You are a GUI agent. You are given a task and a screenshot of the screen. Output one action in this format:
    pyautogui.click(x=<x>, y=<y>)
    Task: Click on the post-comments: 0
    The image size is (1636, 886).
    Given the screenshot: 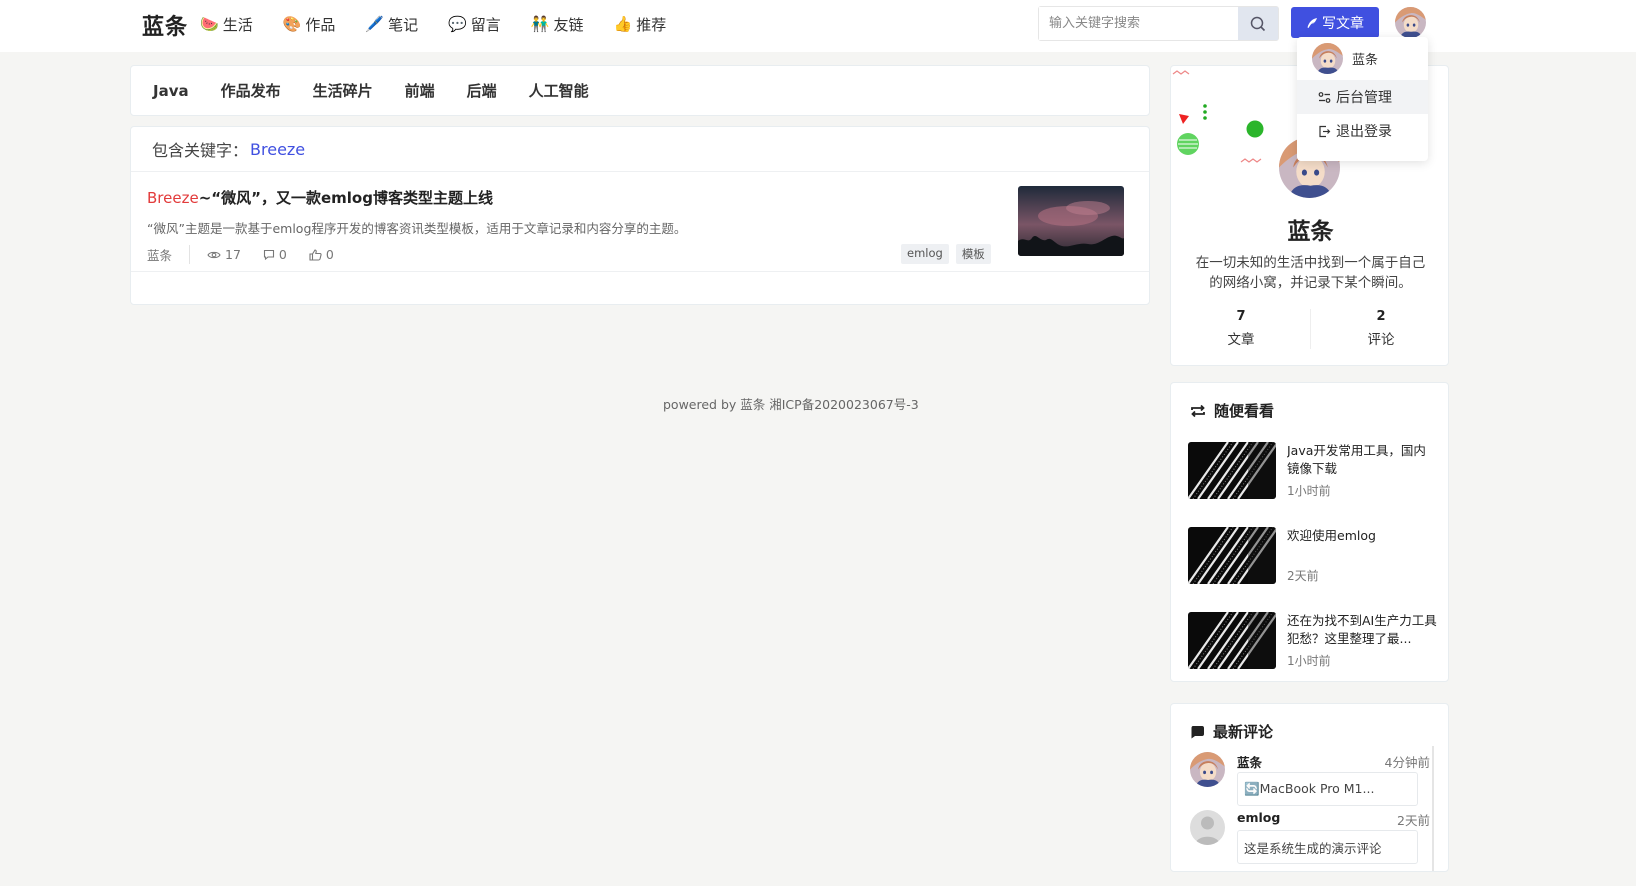 What is the action you would take?
    pyautogui.click(x=275, y=254)
    